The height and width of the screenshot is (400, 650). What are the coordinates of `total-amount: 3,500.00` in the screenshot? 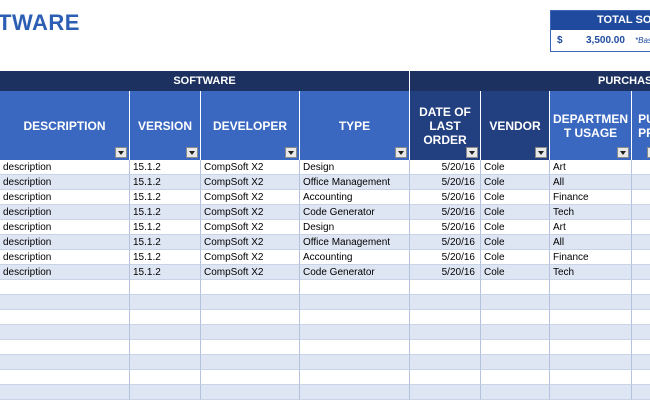 It's located at (605, 40).